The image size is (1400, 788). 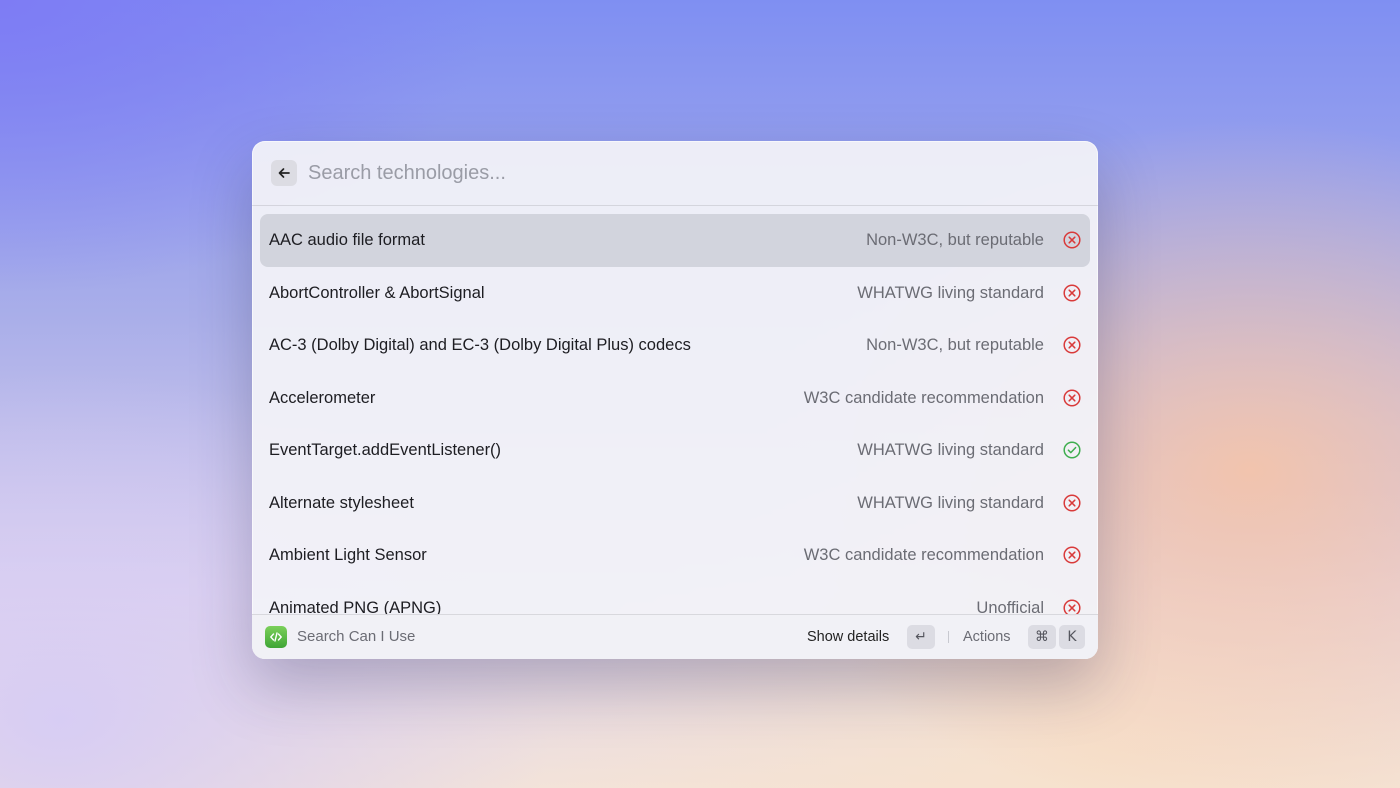 I want to click on list-item: Animated PNG (APNG) Unofficial, so click(x=675, y=599).